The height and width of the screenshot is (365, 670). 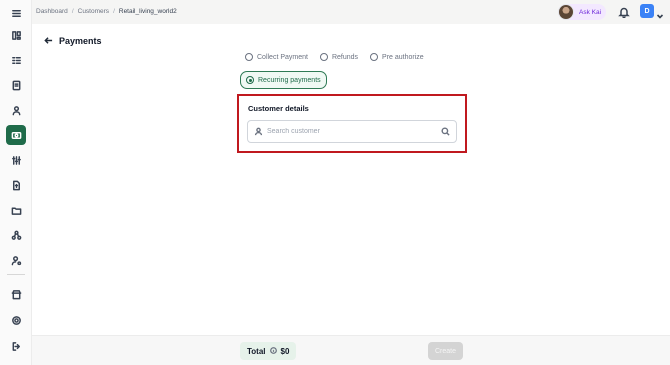 I want to click on customer-details-heading: Customer details, so click(x=278, y=108).